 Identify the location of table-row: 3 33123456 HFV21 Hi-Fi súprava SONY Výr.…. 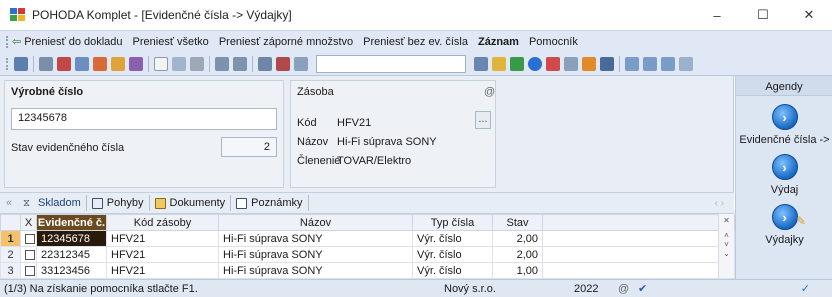
(367, 270).